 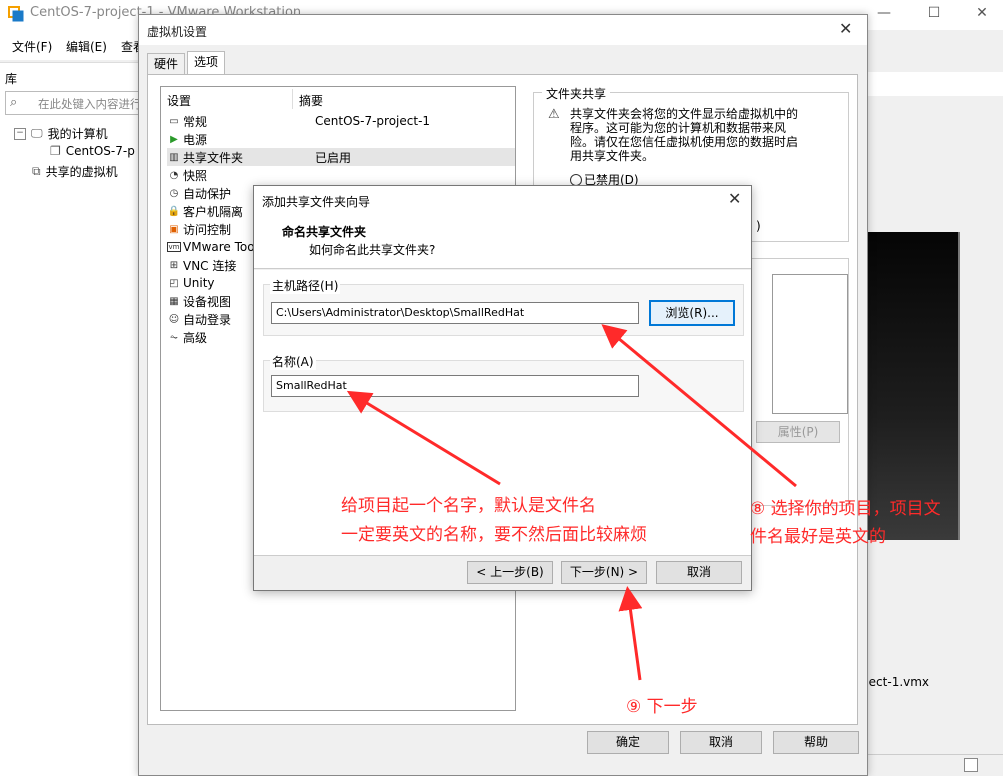 What do you see at coordinates (971, 765) in the screenshot?
I see `status-resize-icon` at bounding box center [971, 765].